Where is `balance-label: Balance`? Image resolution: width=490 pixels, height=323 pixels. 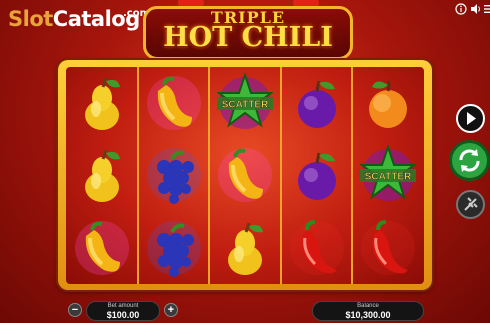
balance-label: Balance is located at coordinates (368, 306).